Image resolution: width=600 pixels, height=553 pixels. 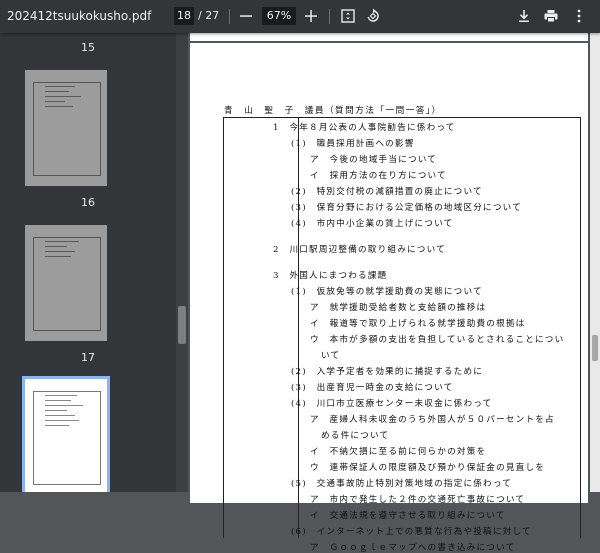 What do you see at coordinates (389, 37) in the screenshot?
I see `previous-page-edge` at bounding box center [389, 37].